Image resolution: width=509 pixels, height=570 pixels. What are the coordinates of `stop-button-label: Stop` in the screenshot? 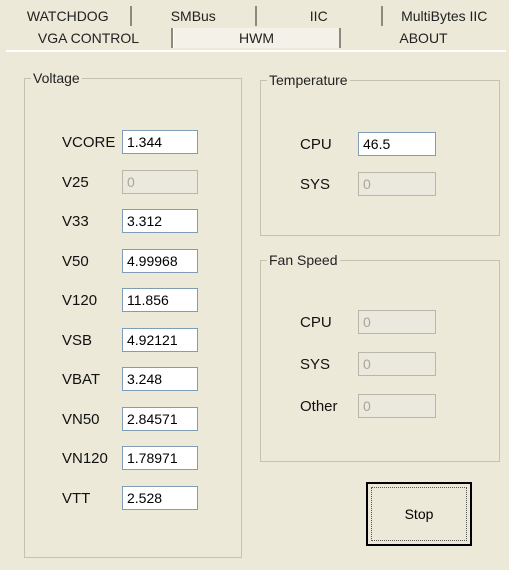 It's located at (419, 514).